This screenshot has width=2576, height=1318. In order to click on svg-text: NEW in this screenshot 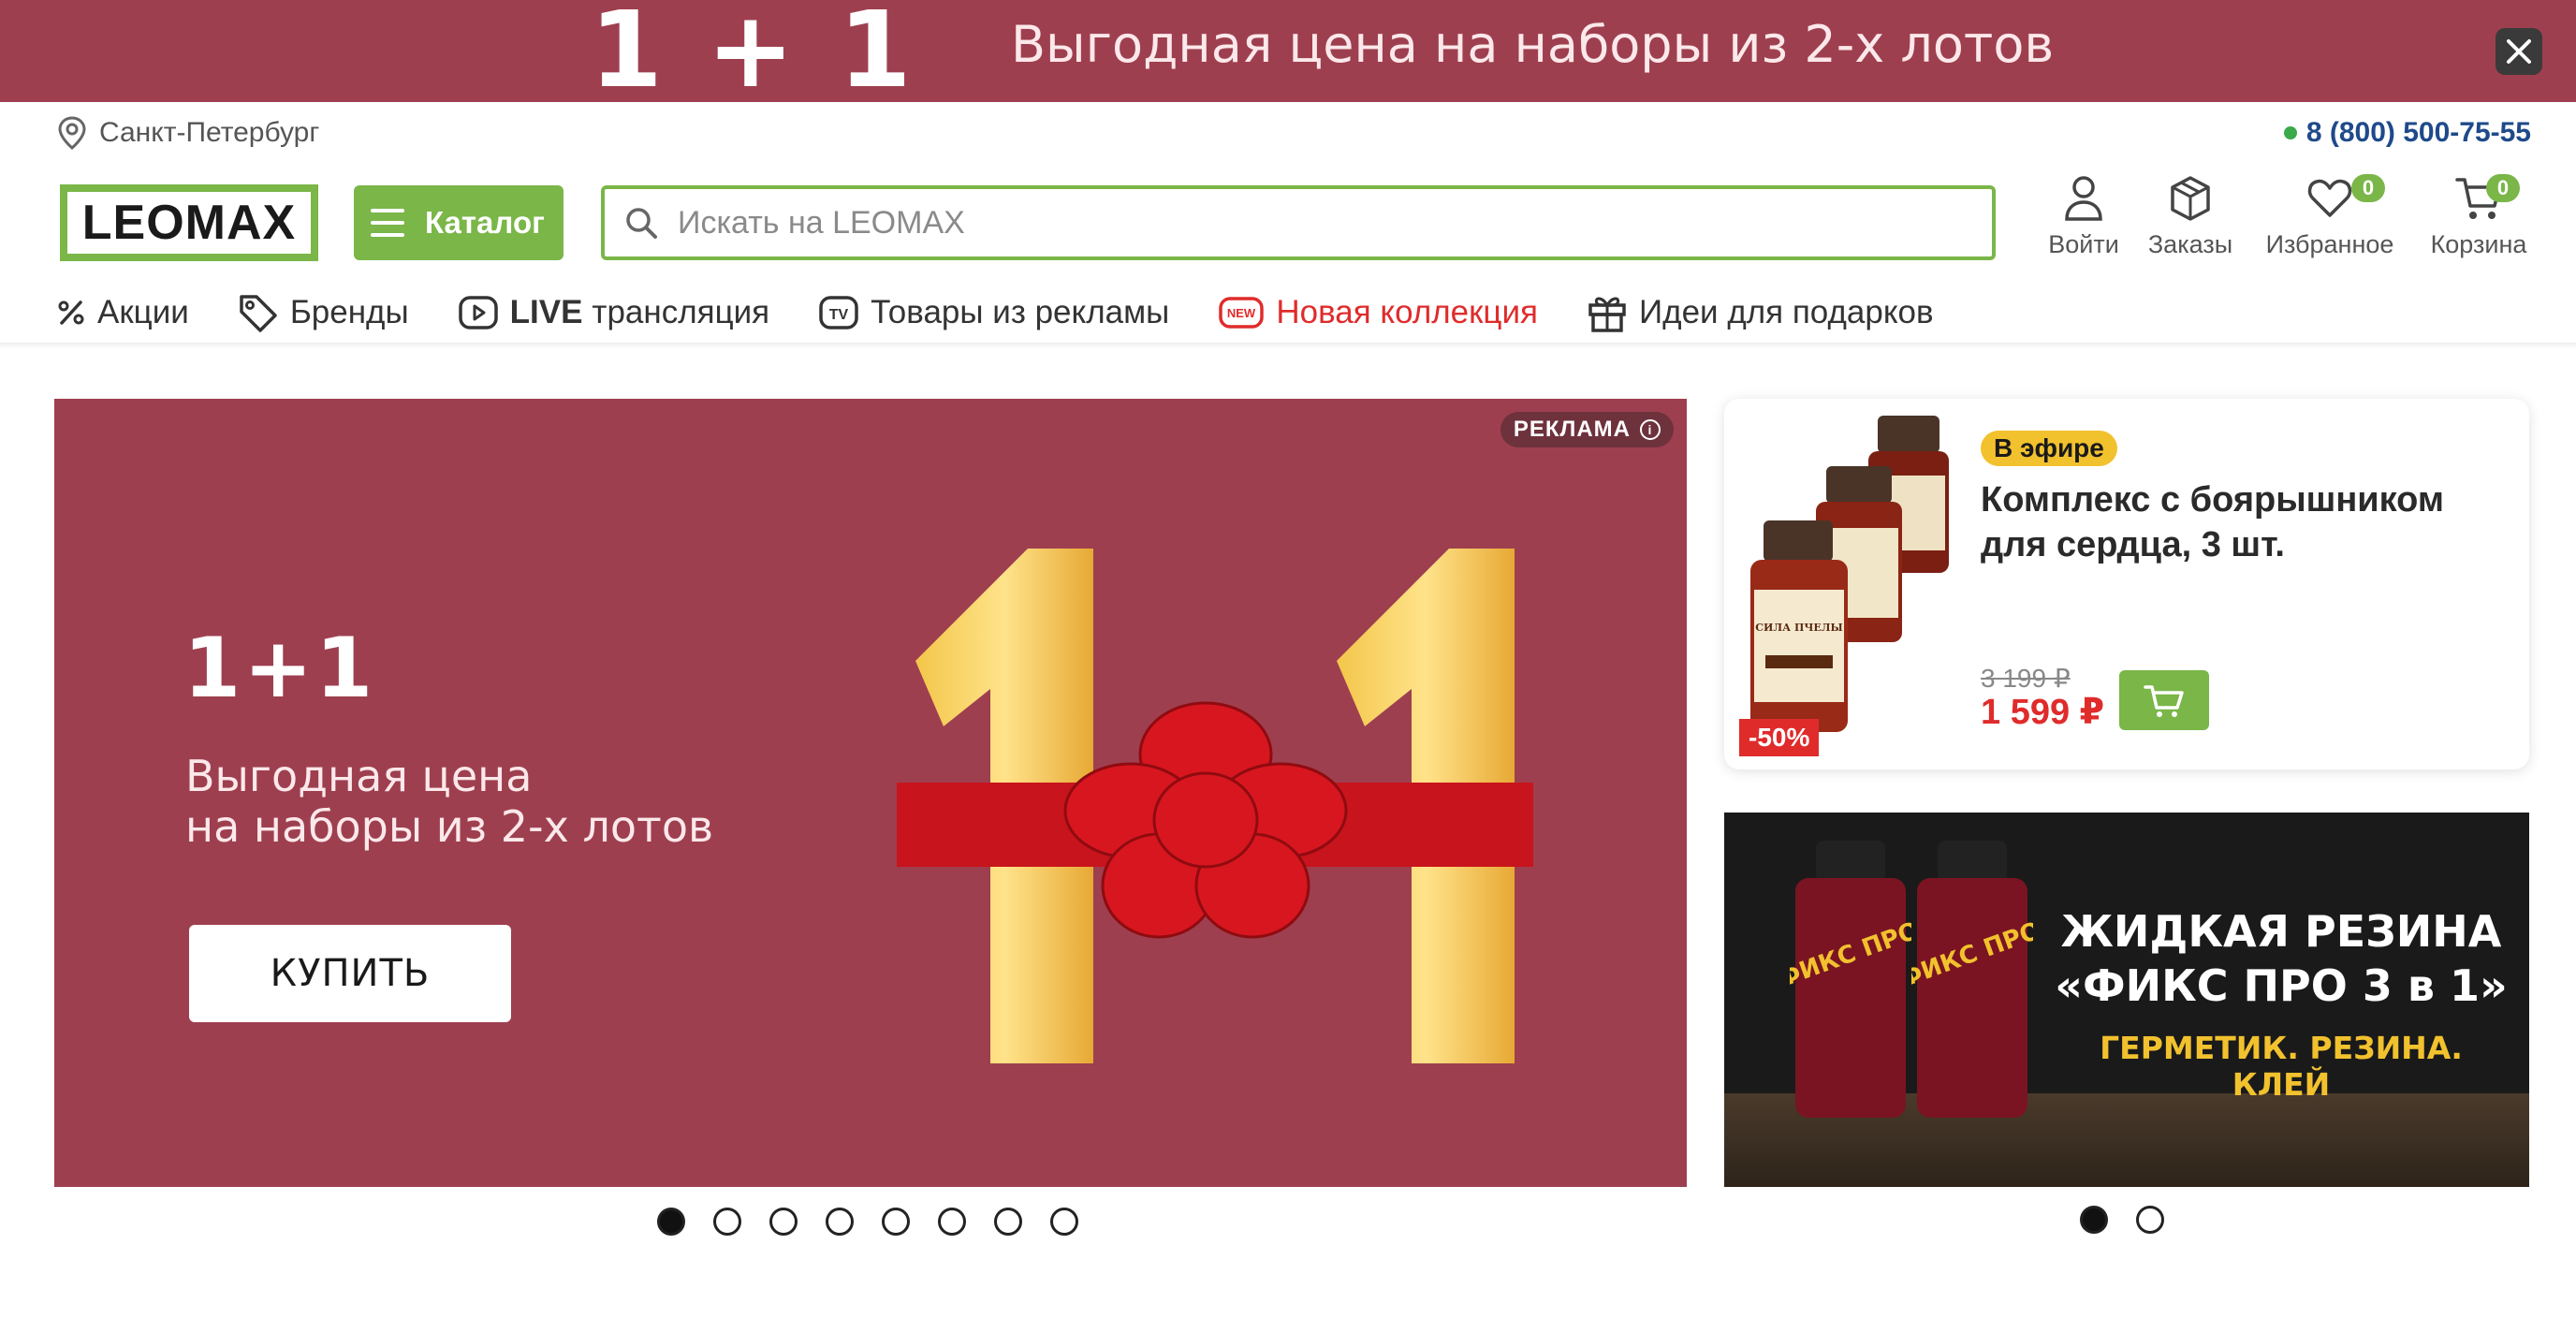, I will do `click(1241, 313)`.